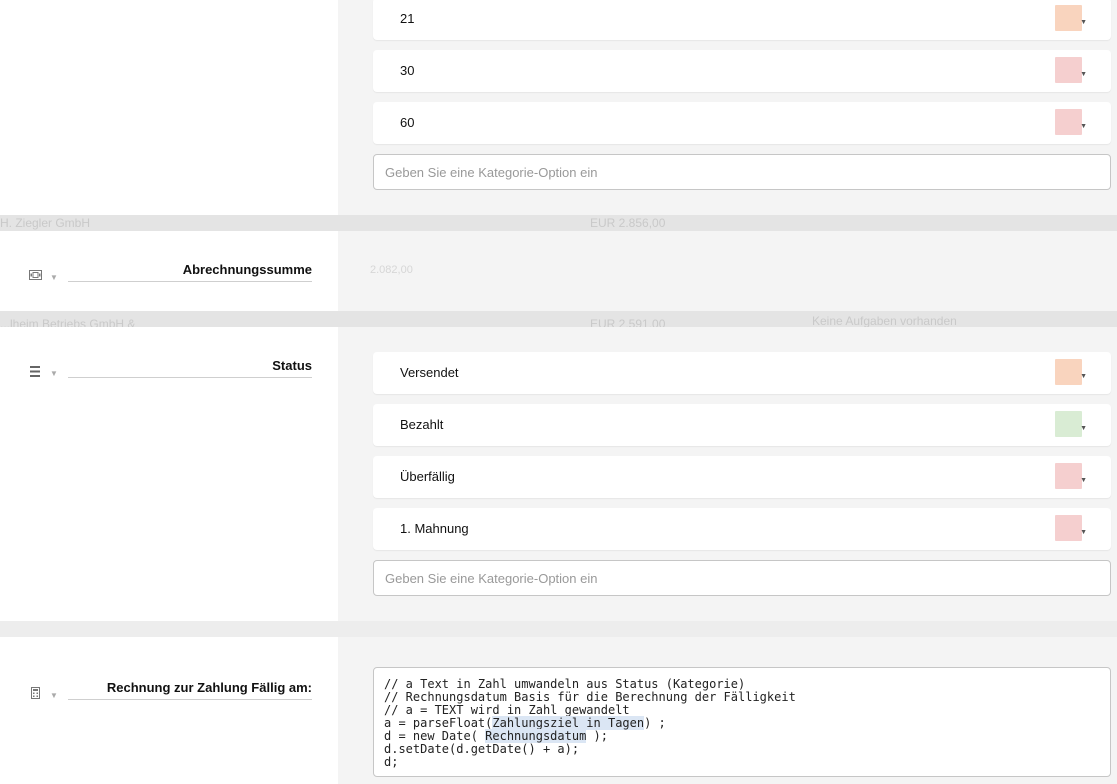 Image resolution: width=1117 pixels, height=784 pixels. I want to click on field-label: Abrechnungssumme, so click(189, 272).